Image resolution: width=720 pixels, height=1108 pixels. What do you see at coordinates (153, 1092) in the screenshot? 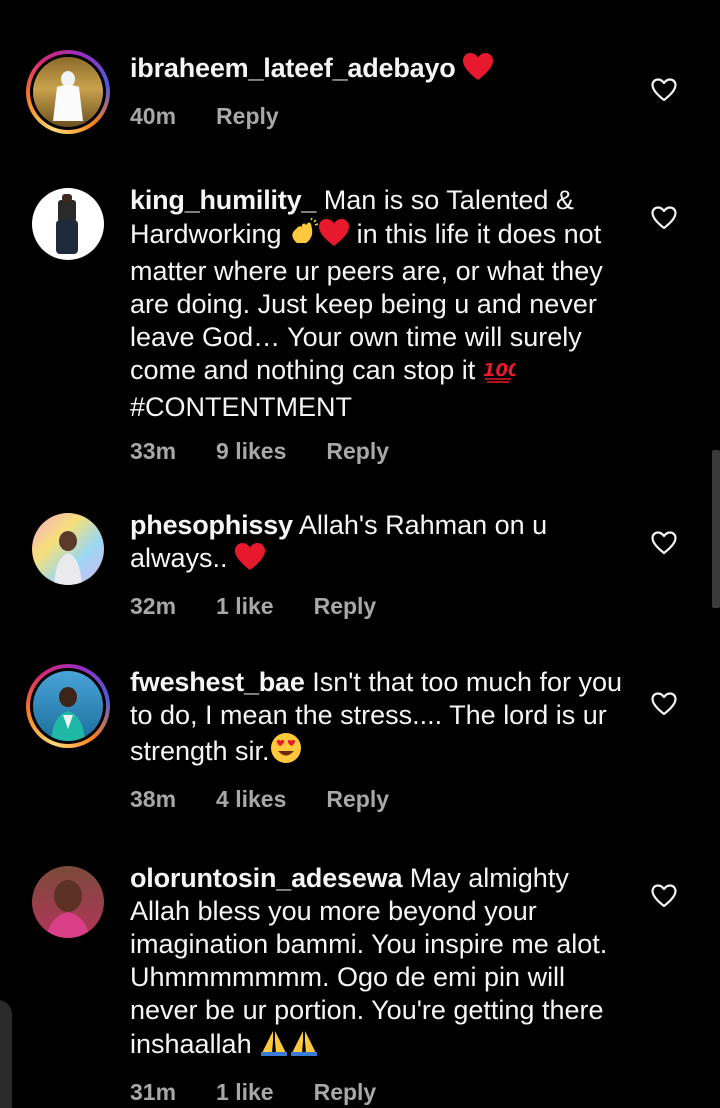
I see `comment-time: 31m` at bounding box center [153, 1092].